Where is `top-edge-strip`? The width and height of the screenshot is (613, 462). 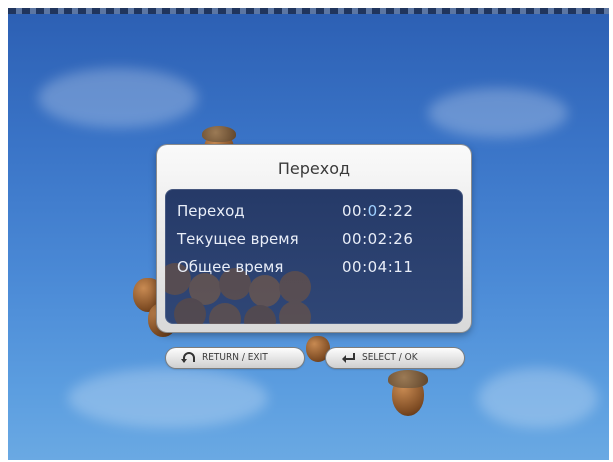
top-edge-strip is located at coordinates (308, 11).